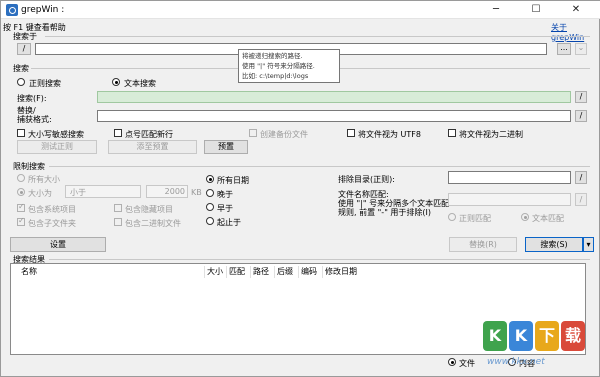 This screenshot has height=377, width=600. Describe the element at coordinates (534, 345) in the screenshot. I see `watermark-logo: K K 下 载 www.kkx.net` at that location.